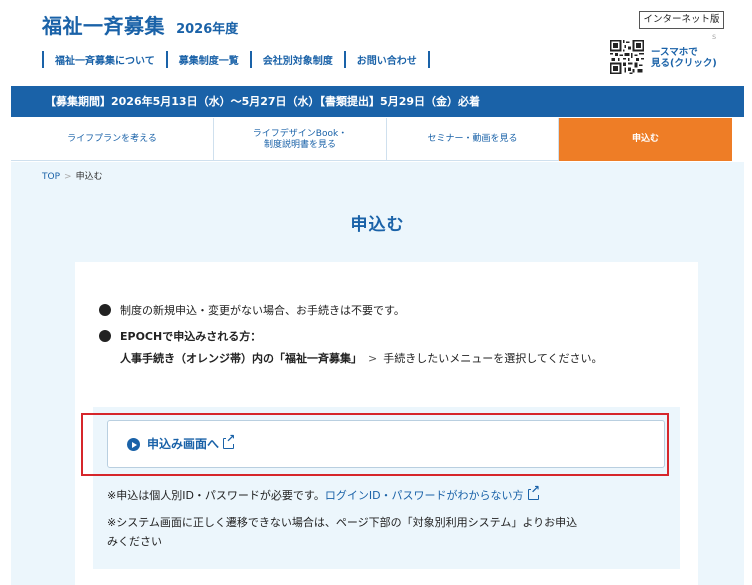 This screenshot has height=585, width=752. I want to click on info-bullet: EPOCHで申込みされる方：, so click(180, 336).